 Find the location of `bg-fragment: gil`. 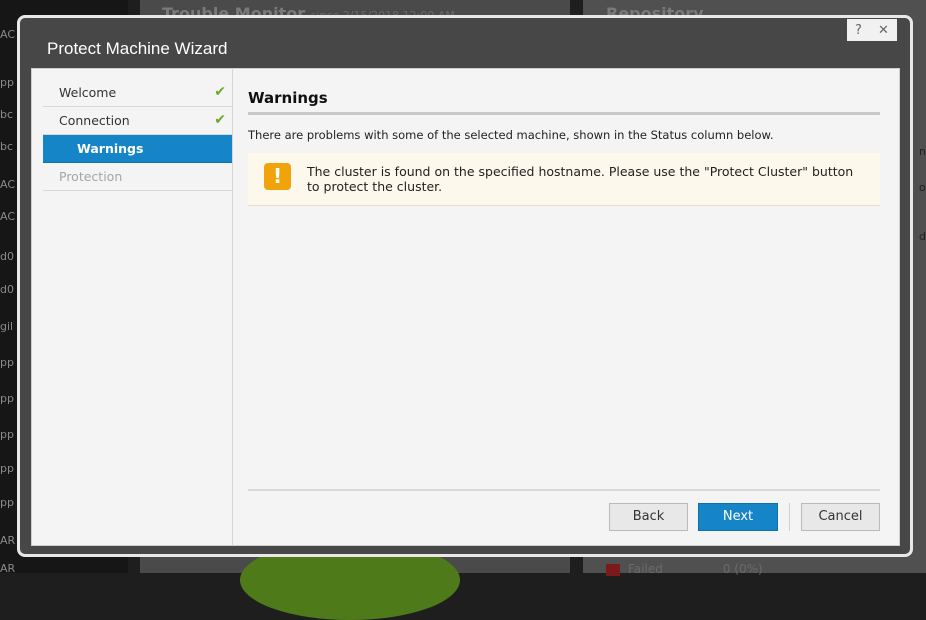

bg-fragment: gil is located at coordinates (7, 326).